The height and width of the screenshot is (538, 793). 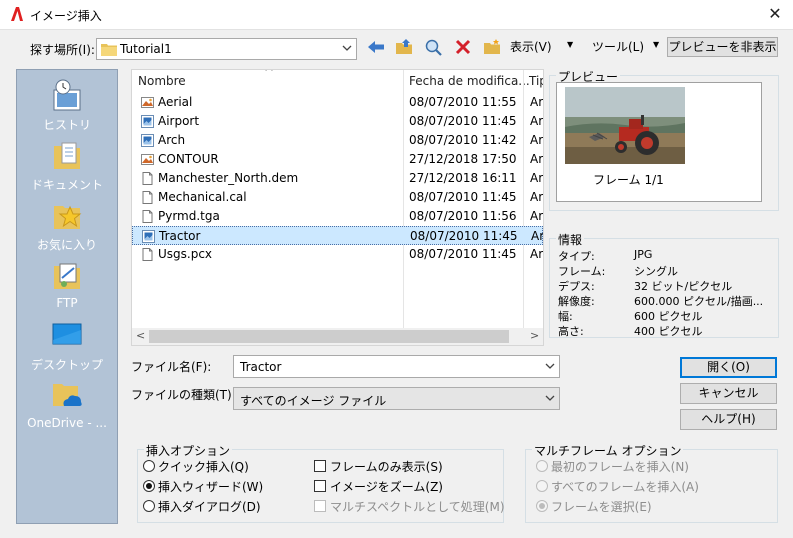 What do you see at coordinates (463, 216) in the screenshot?
I see `file-date: 08/07/2010 11:56` at bounding box center [463, 216].